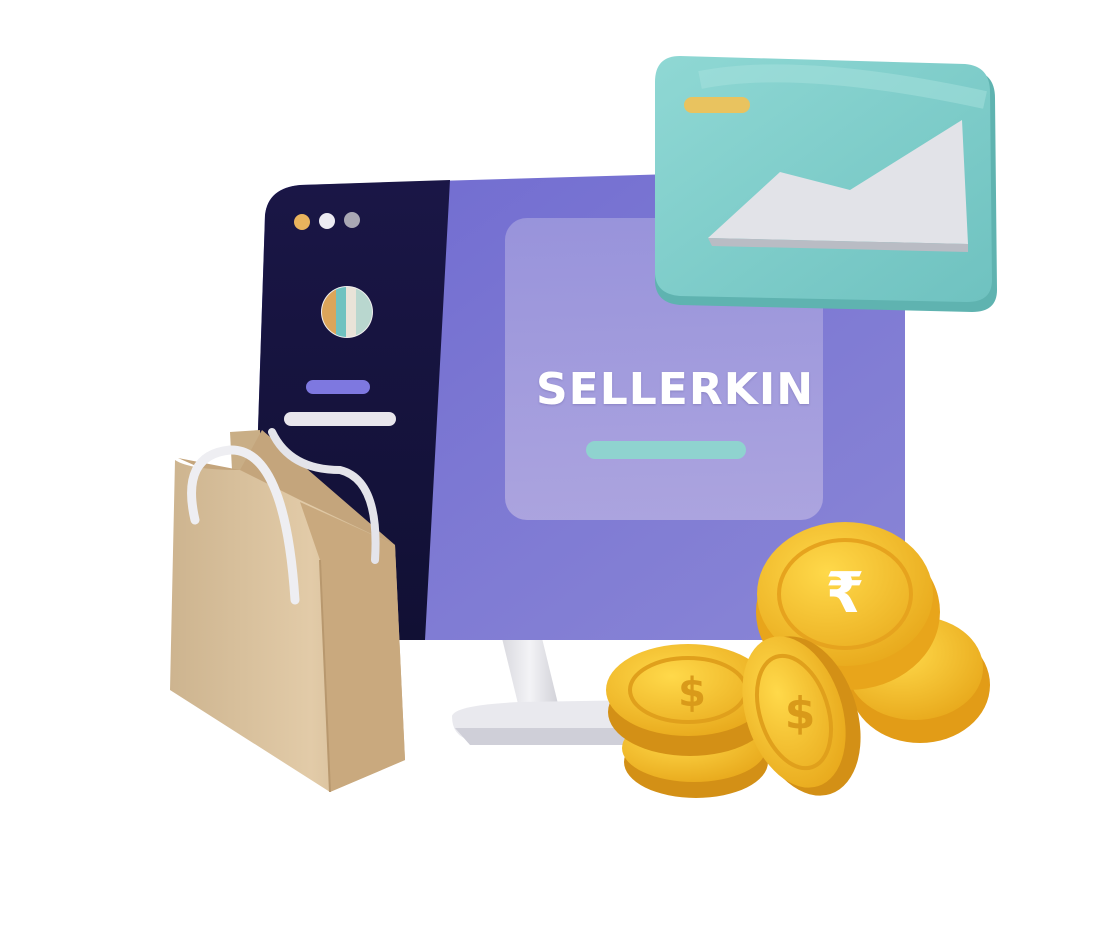 This screenshot has height=925, width=1094. Describe the element at coordinates (352, 220) in the screenshot. I see `window-dot-grey` at that location.